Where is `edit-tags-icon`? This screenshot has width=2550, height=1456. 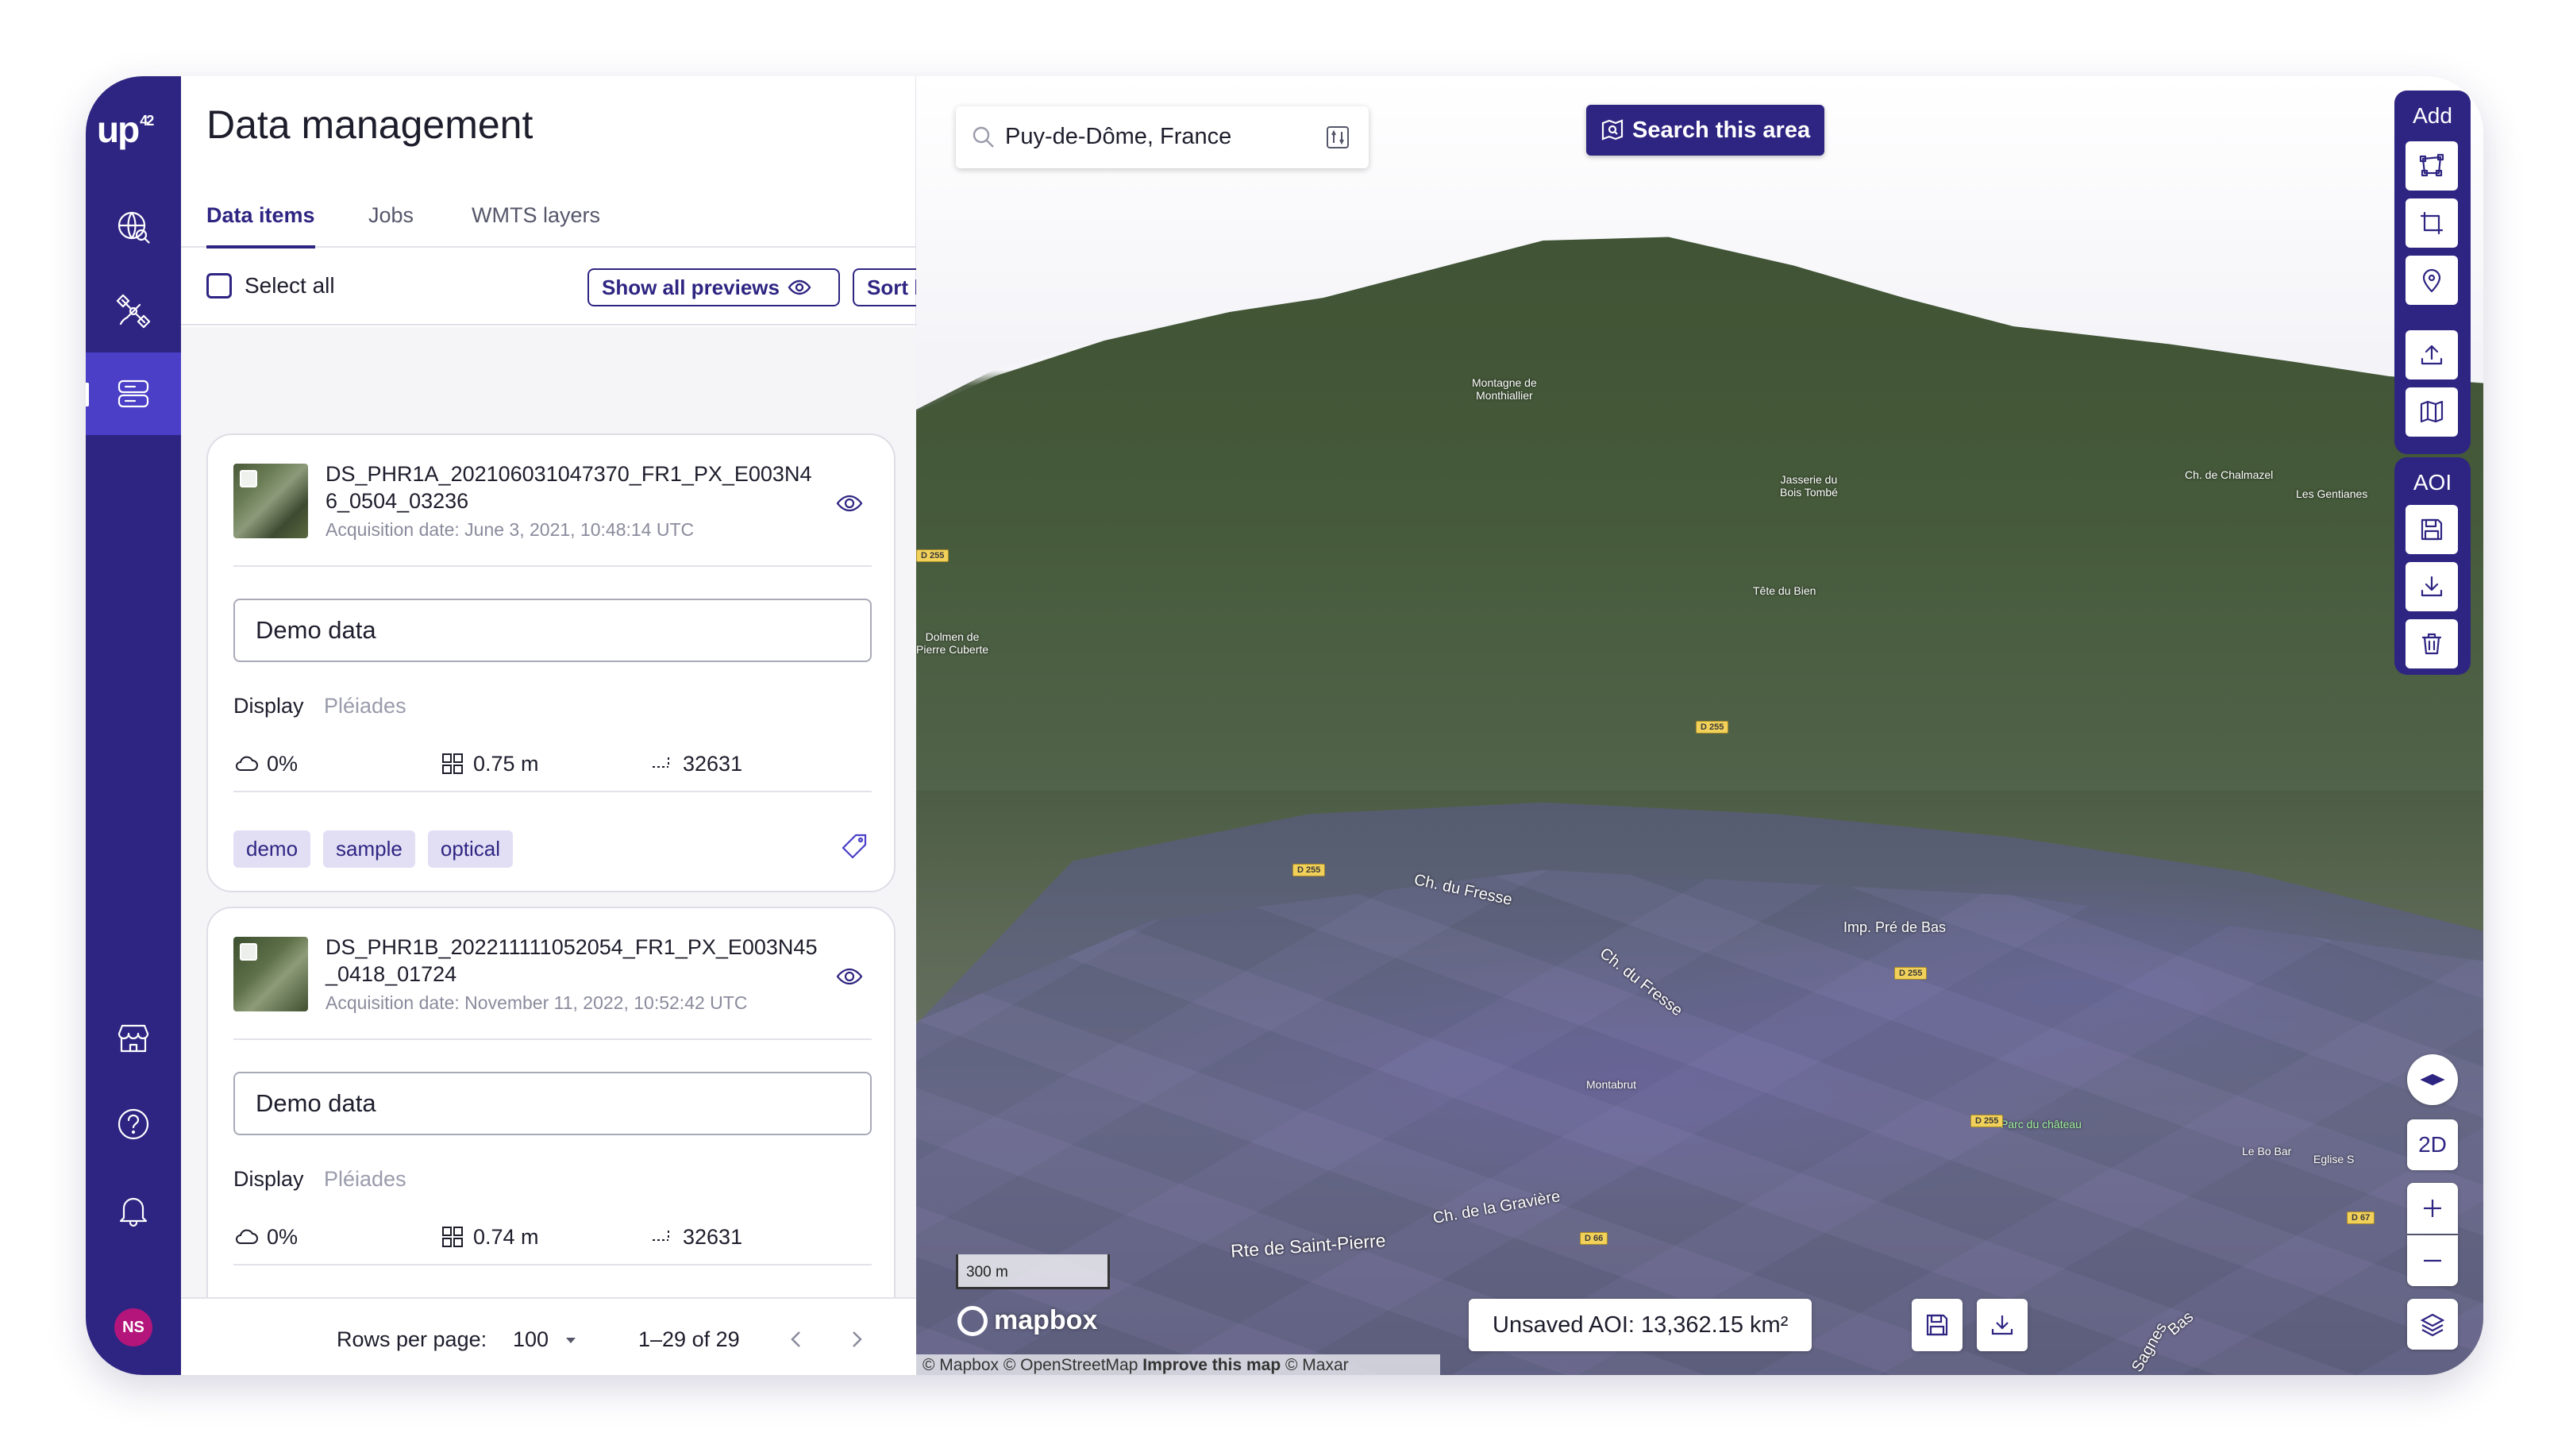 edit-tags-icon is located at coordinates (854, 846).